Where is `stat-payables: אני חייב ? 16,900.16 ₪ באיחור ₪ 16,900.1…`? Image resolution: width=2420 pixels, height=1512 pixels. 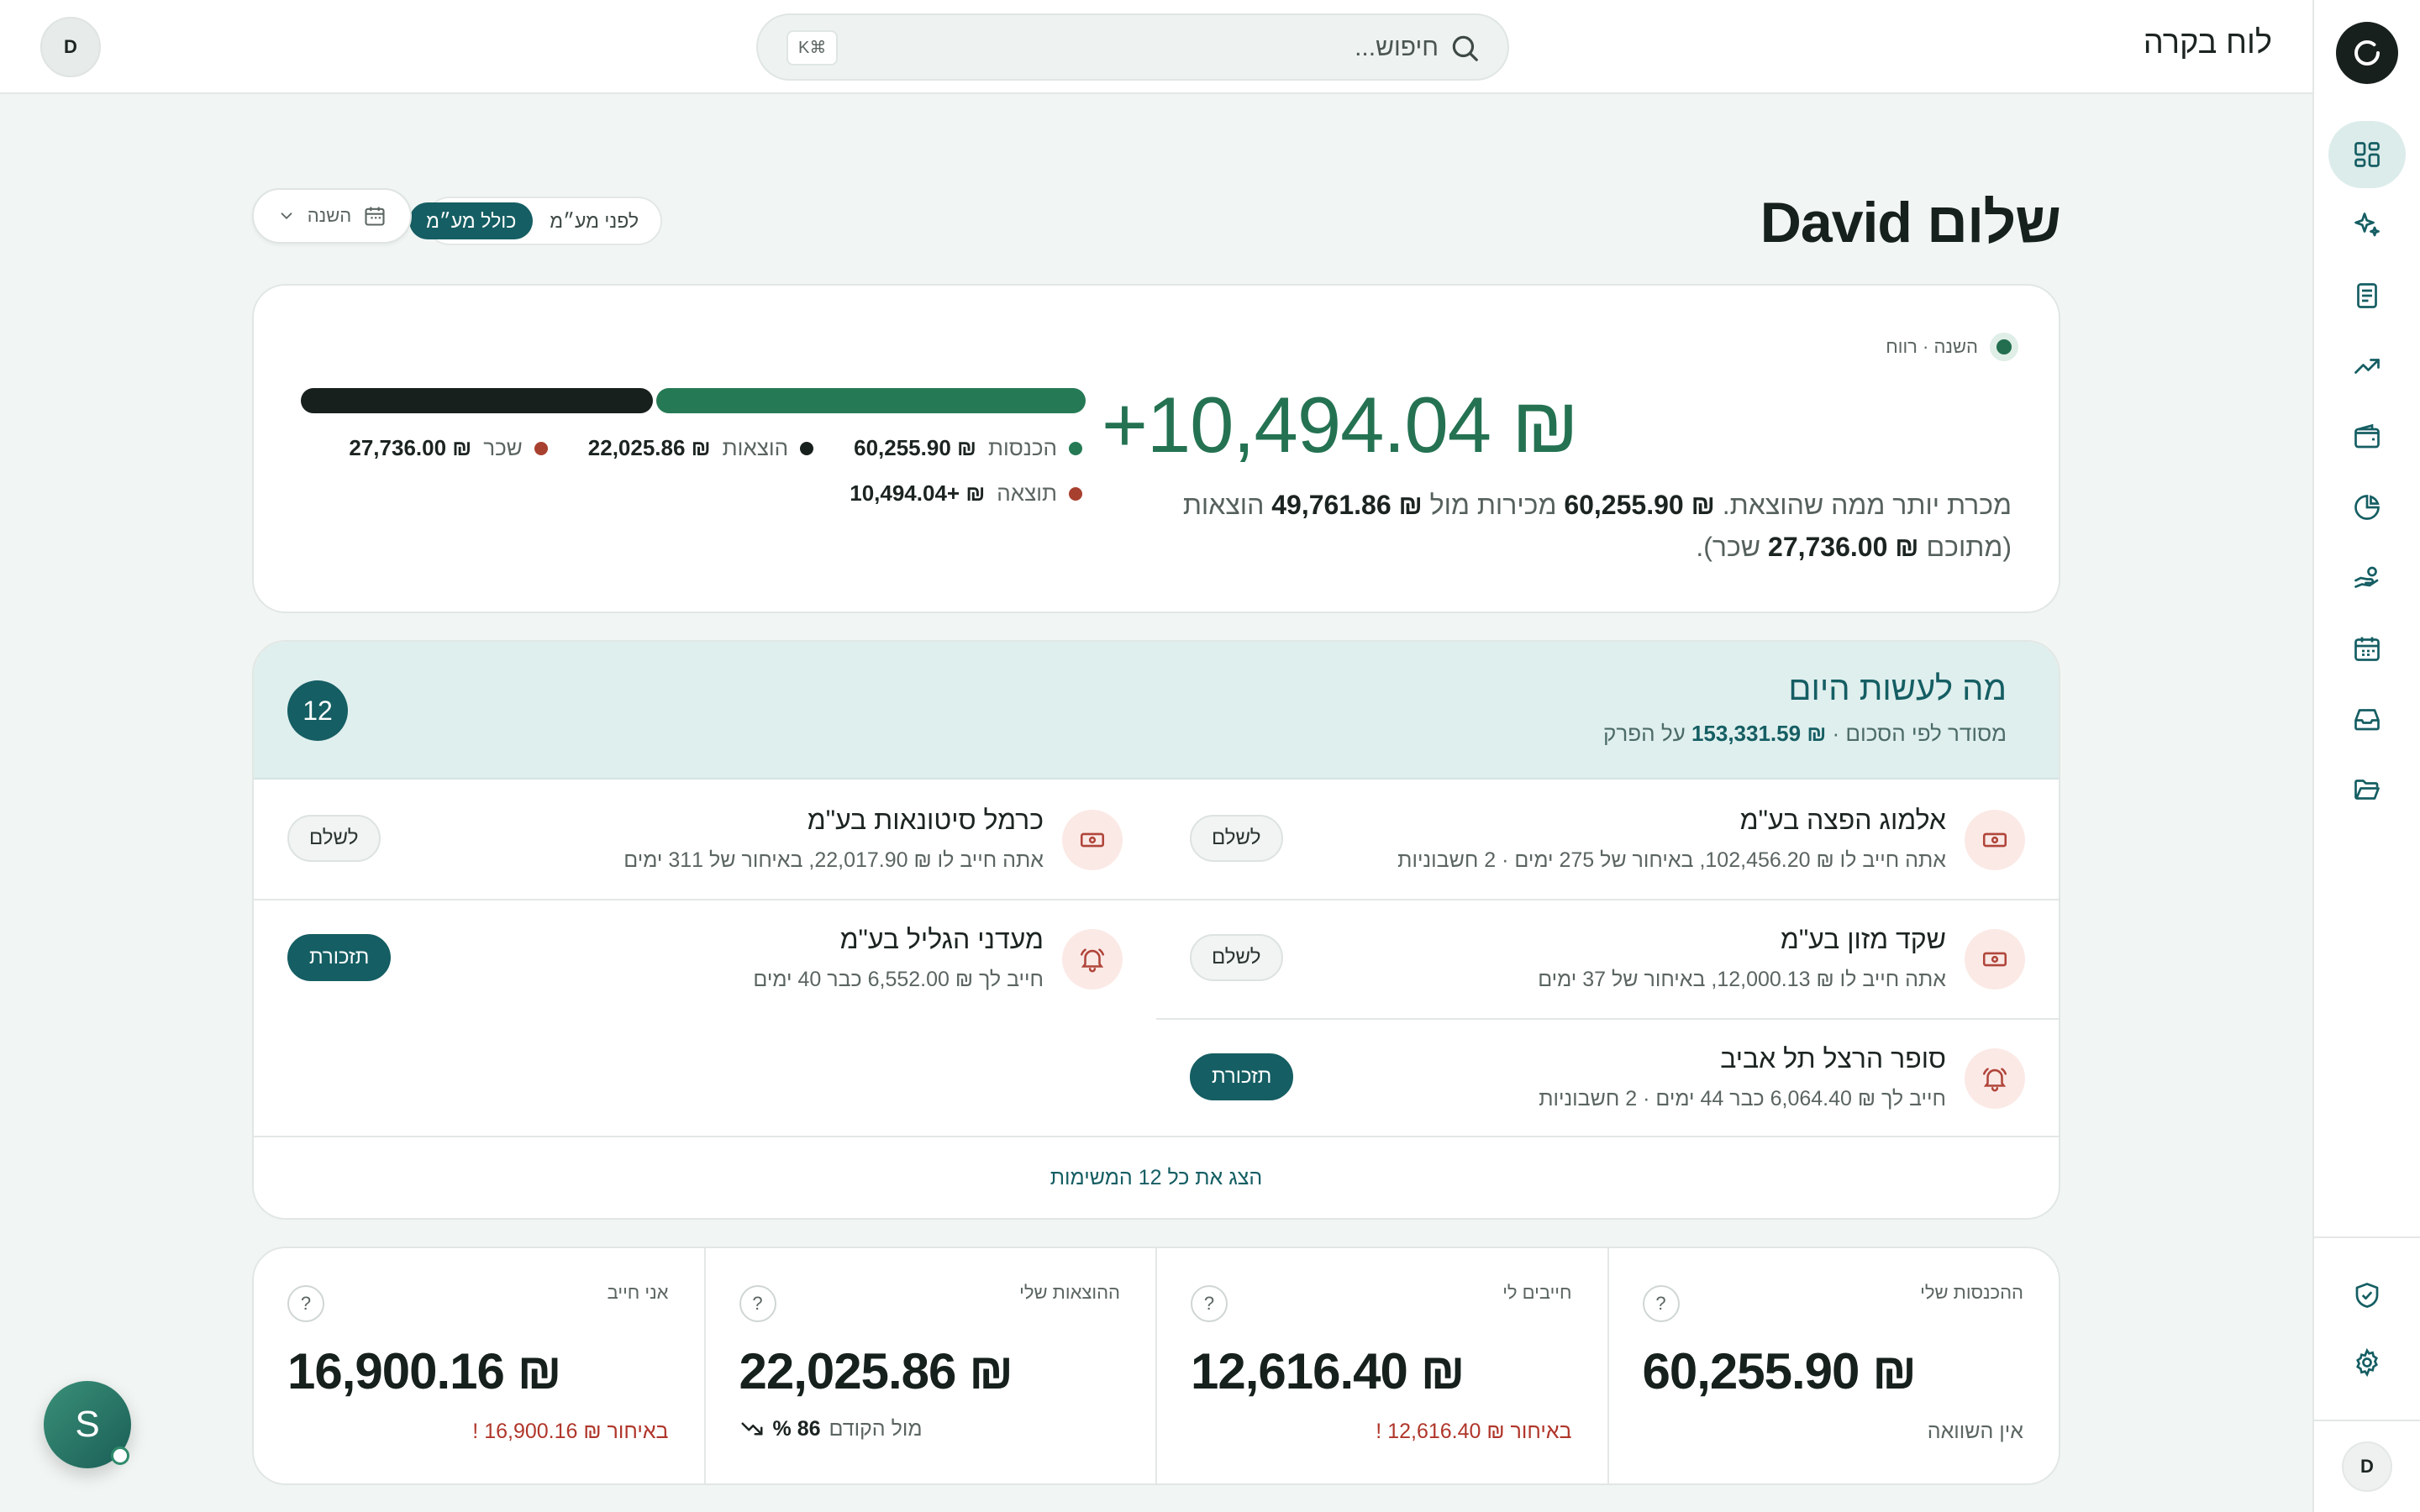
stat-payables: אני חייב ? 16,900.16 ₪ באיחור ₪ 16,900.1… is located at coordinates (479, 1365).